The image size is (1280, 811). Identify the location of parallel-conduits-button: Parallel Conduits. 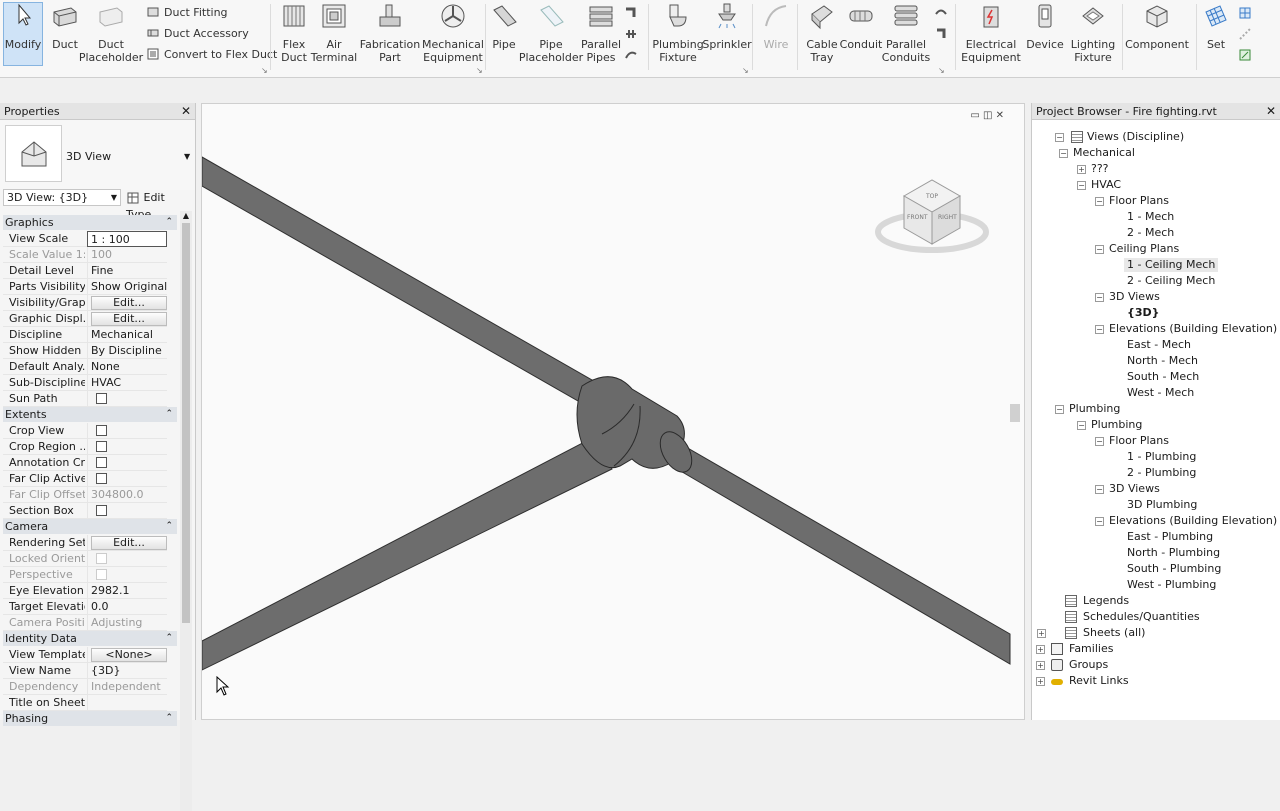
(906, 33).